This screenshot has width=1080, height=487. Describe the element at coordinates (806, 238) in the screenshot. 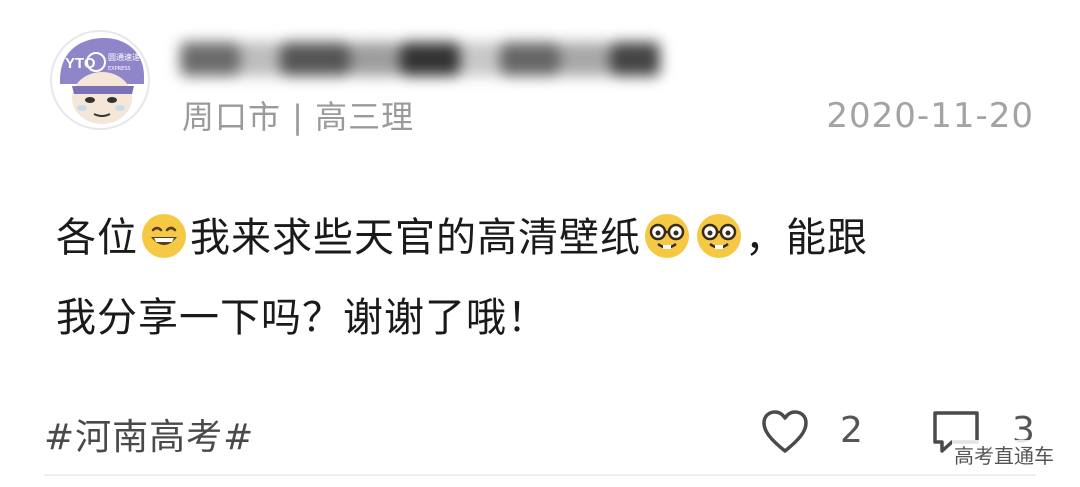

I see `content-text: ，能跟` at that location.